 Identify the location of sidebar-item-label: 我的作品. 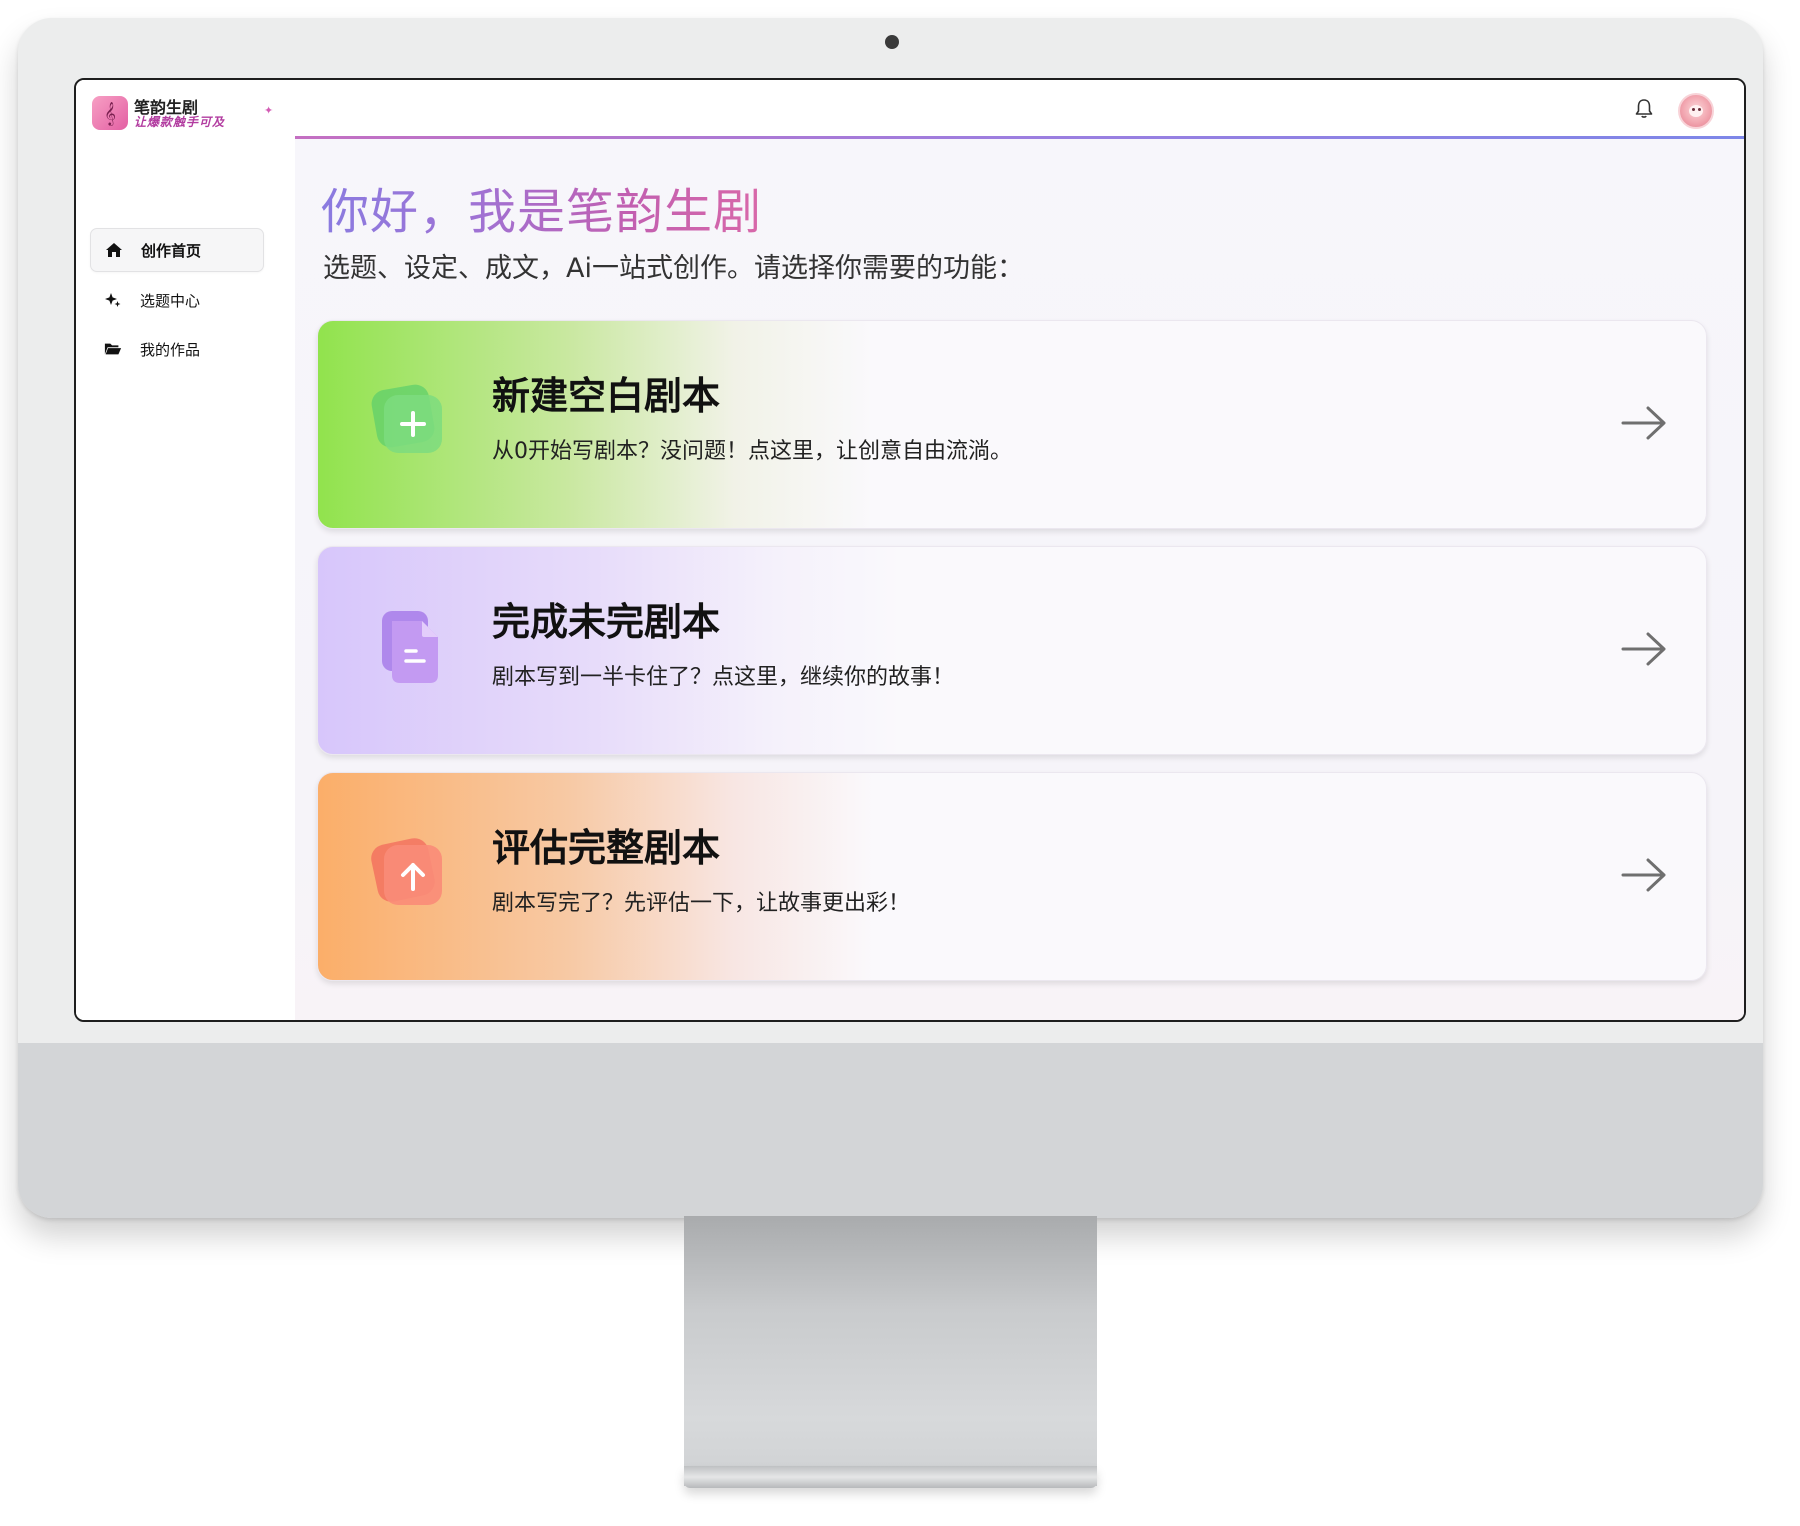
(170, 349).